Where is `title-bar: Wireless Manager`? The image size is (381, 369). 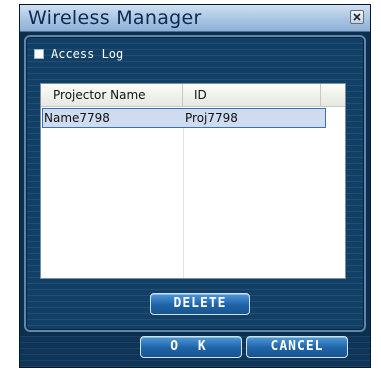
title-bar: Wireless Manager is located at coordinates (195, 18).